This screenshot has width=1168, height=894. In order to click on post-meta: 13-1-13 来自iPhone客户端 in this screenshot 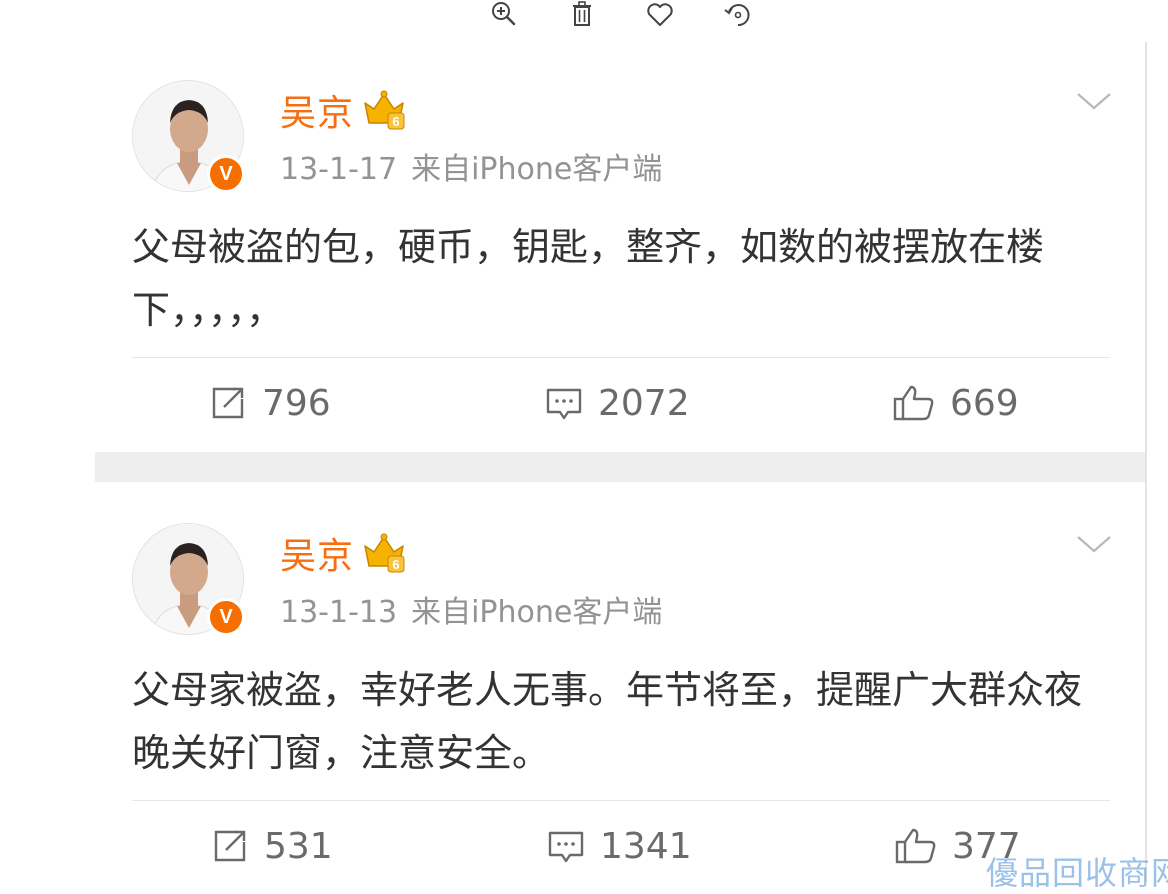, I will do `click(471, 609)`.